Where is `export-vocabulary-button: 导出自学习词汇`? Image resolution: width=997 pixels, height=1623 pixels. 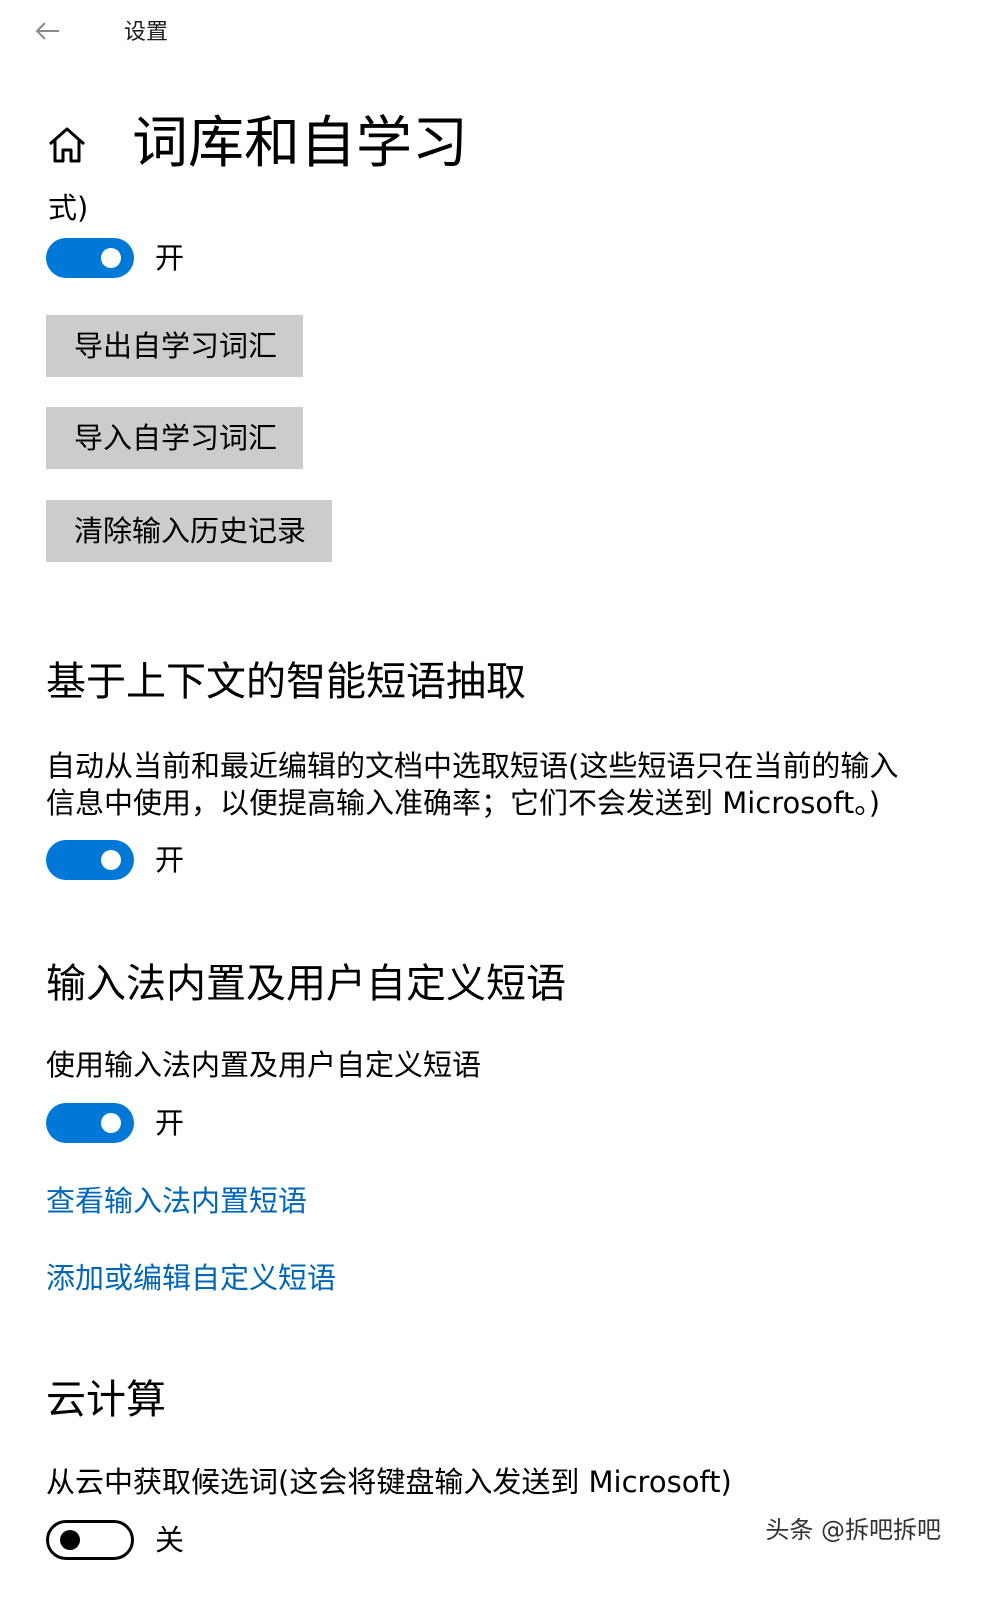
export-vocabulary-button: 导出自学习词汇 is located at coordinates (174, 346).